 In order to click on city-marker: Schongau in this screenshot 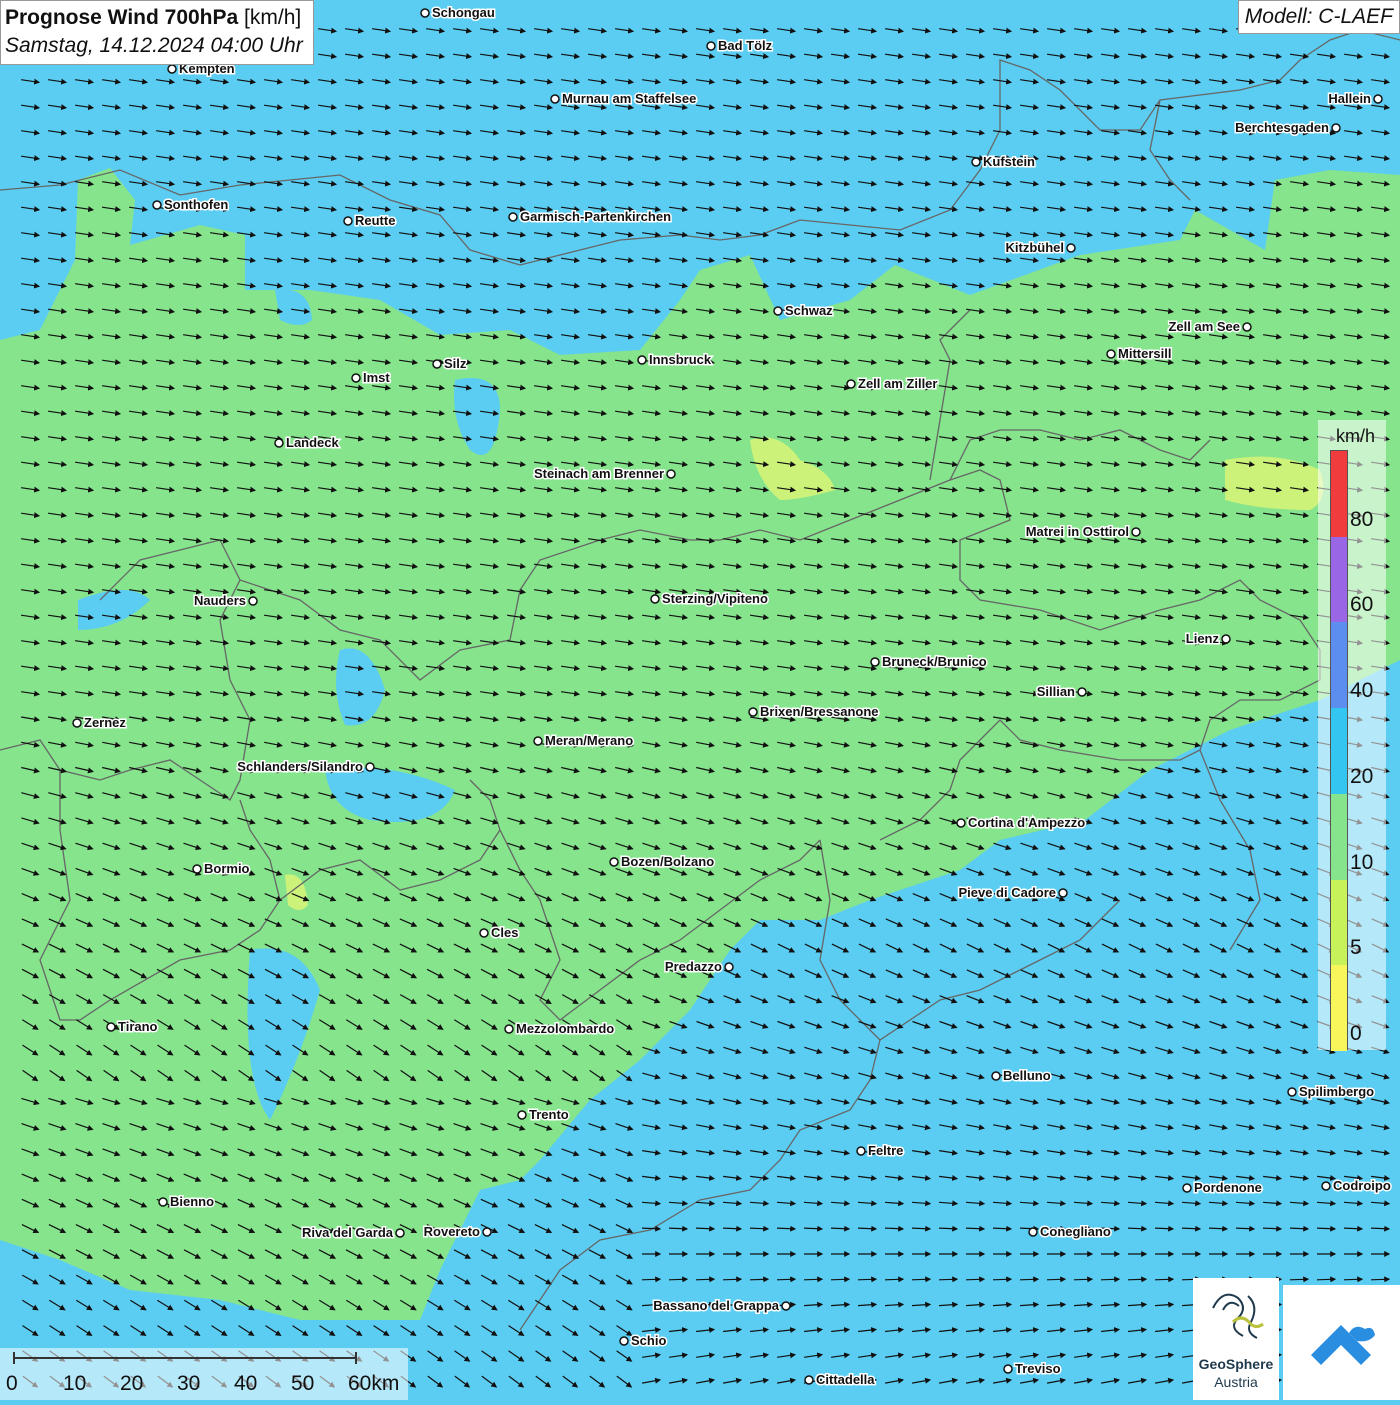, I will do `click(458, 13)`.